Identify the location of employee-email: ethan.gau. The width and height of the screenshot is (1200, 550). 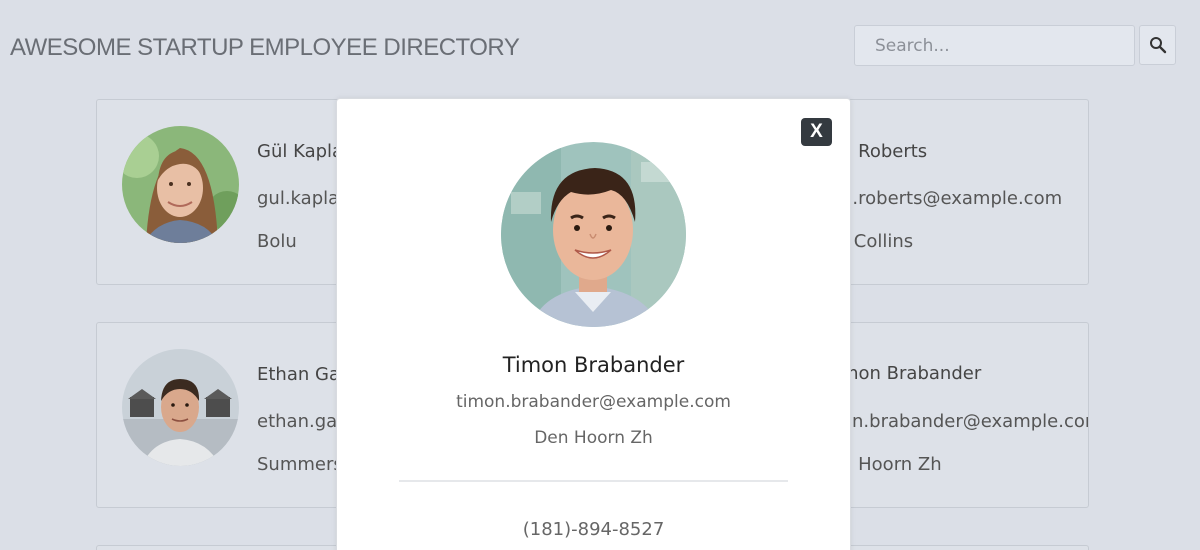
(303, 421).